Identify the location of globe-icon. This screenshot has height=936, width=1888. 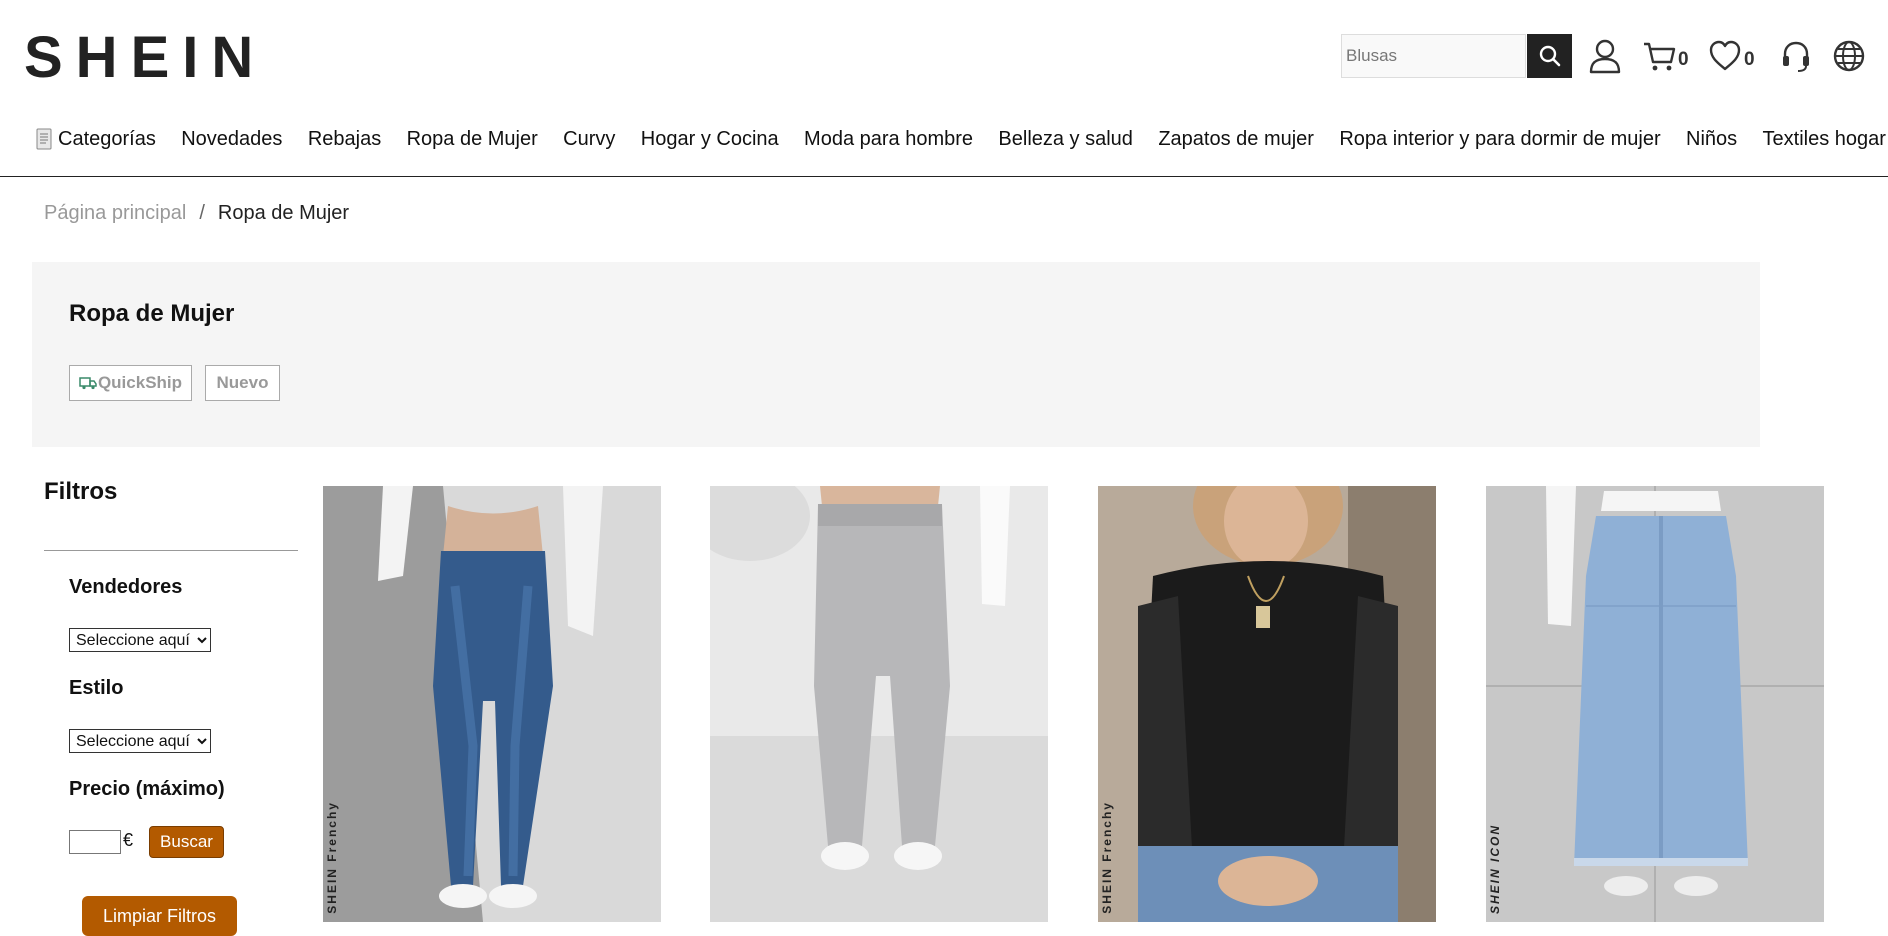
(1849, 56).